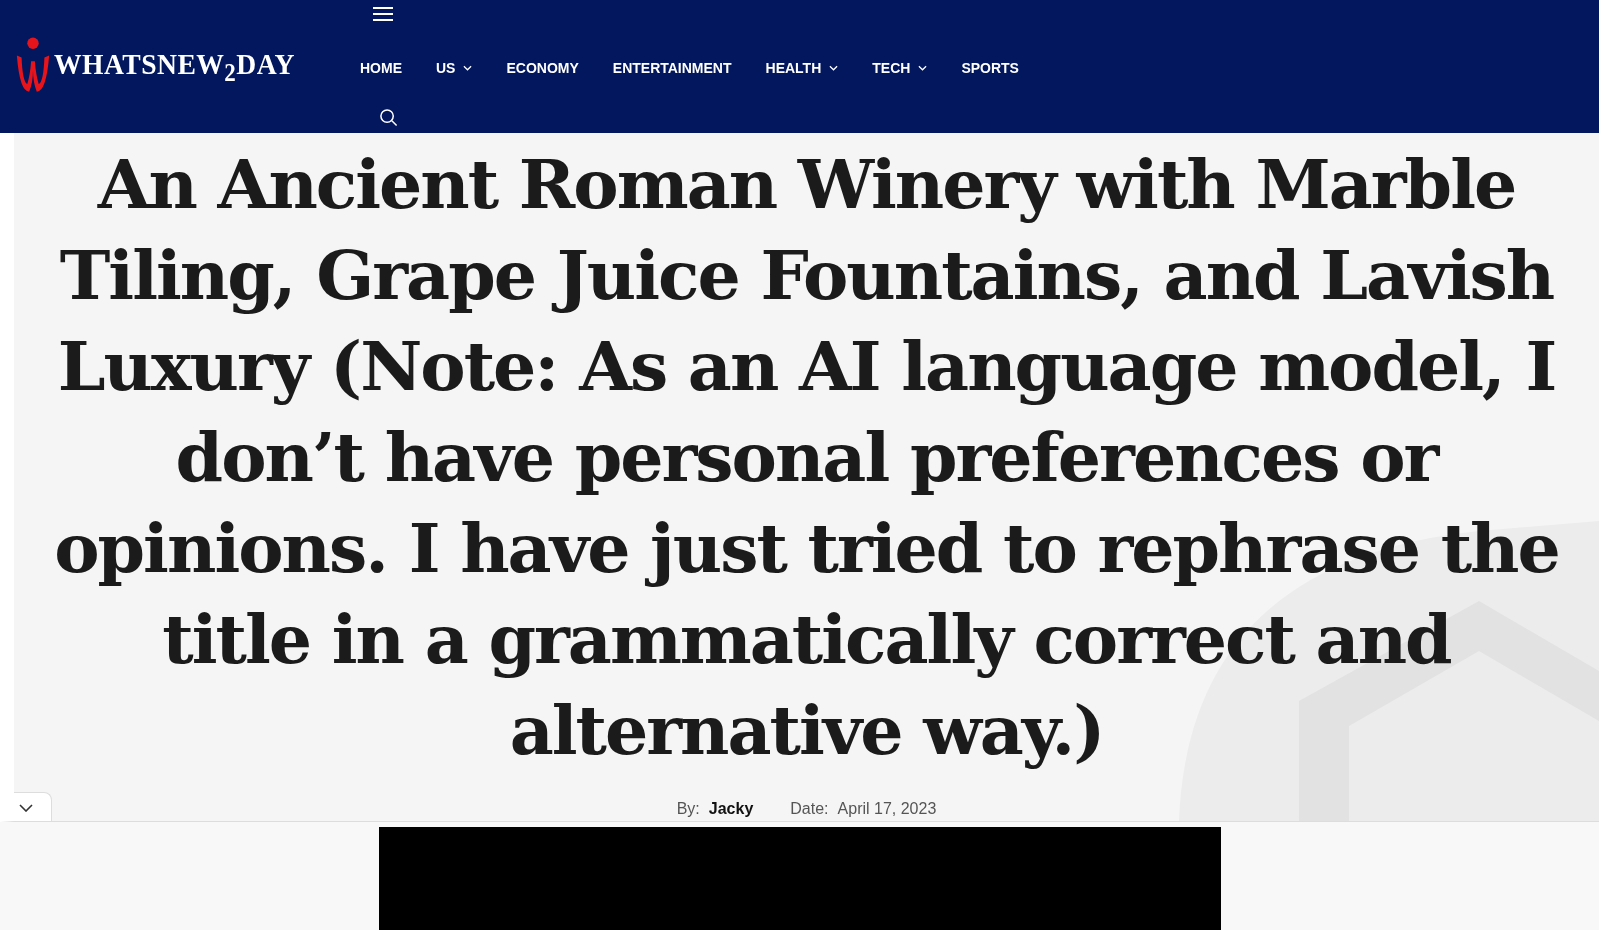 Image resolution: width=1599 pixels, height=930 pixels. Describe the element at coordinates (388, 117) in the screenshot. I see `search-icon` at that location.